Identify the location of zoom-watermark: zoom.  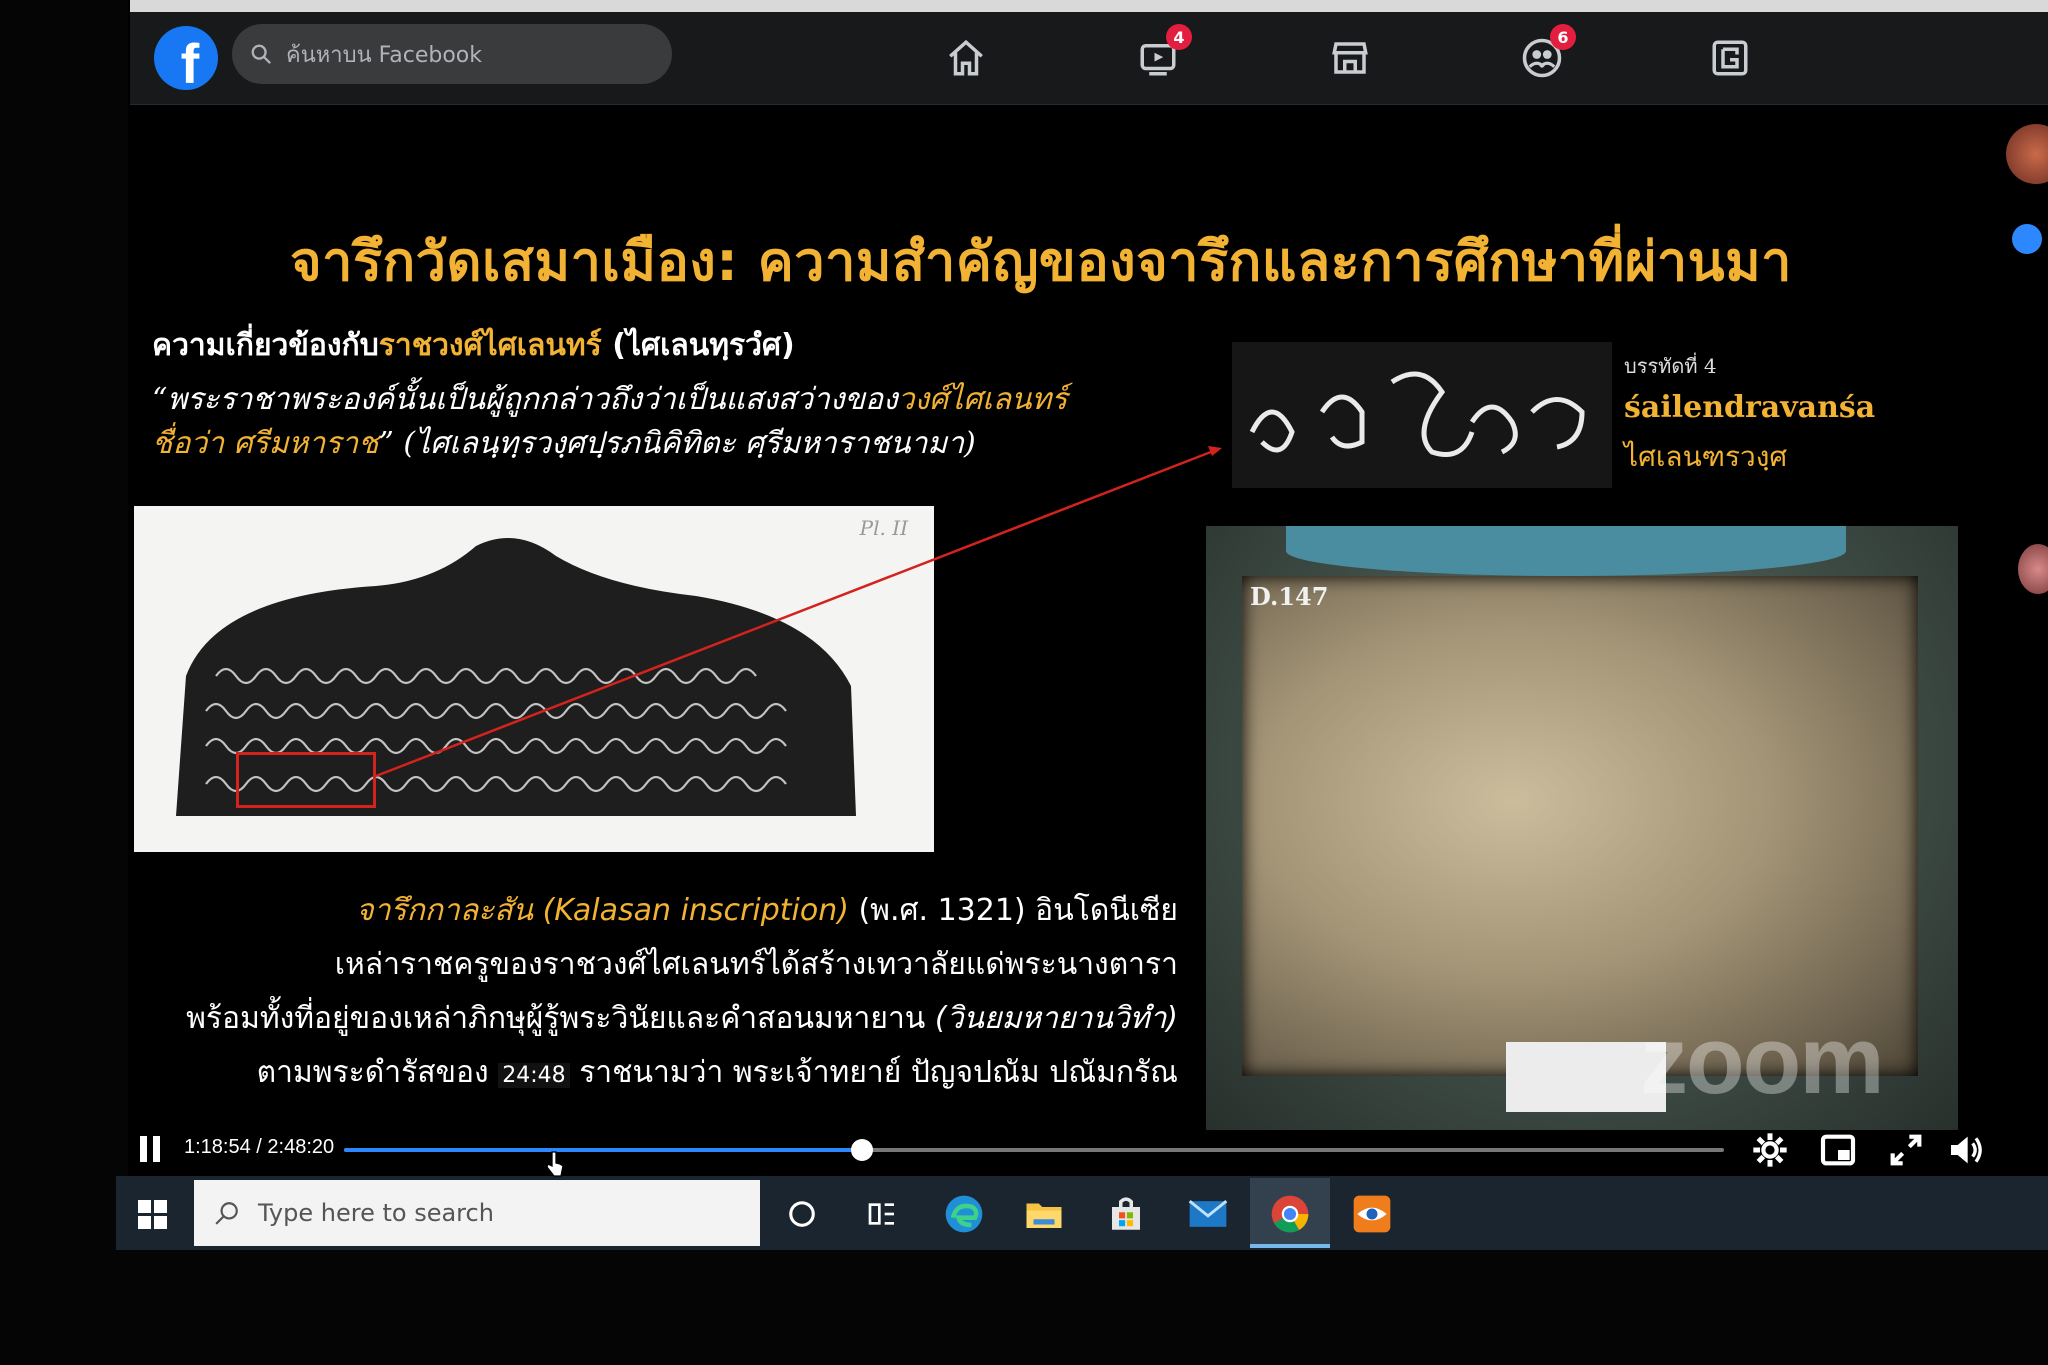
(1762, 1060).